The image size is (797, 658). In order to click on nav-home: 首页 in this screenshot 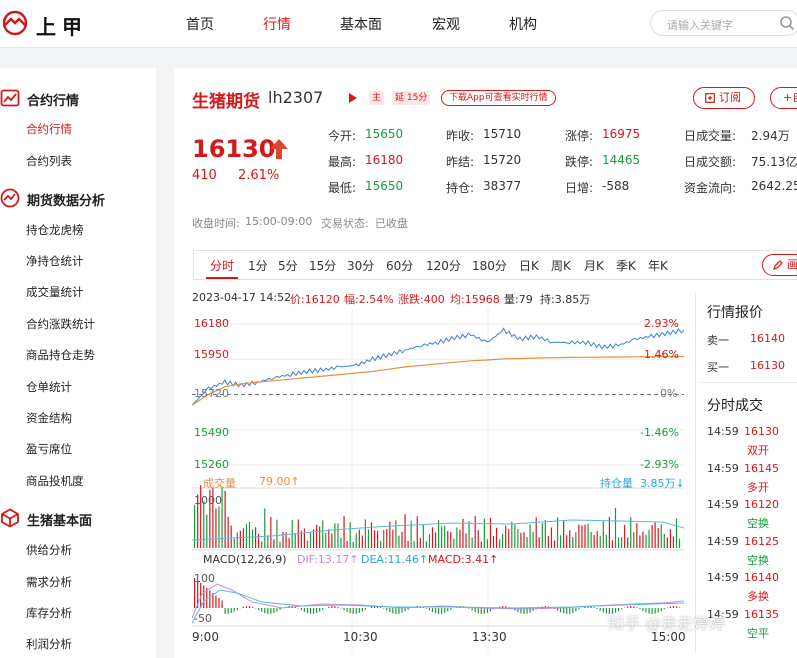, I will do `click(200, 24)`.